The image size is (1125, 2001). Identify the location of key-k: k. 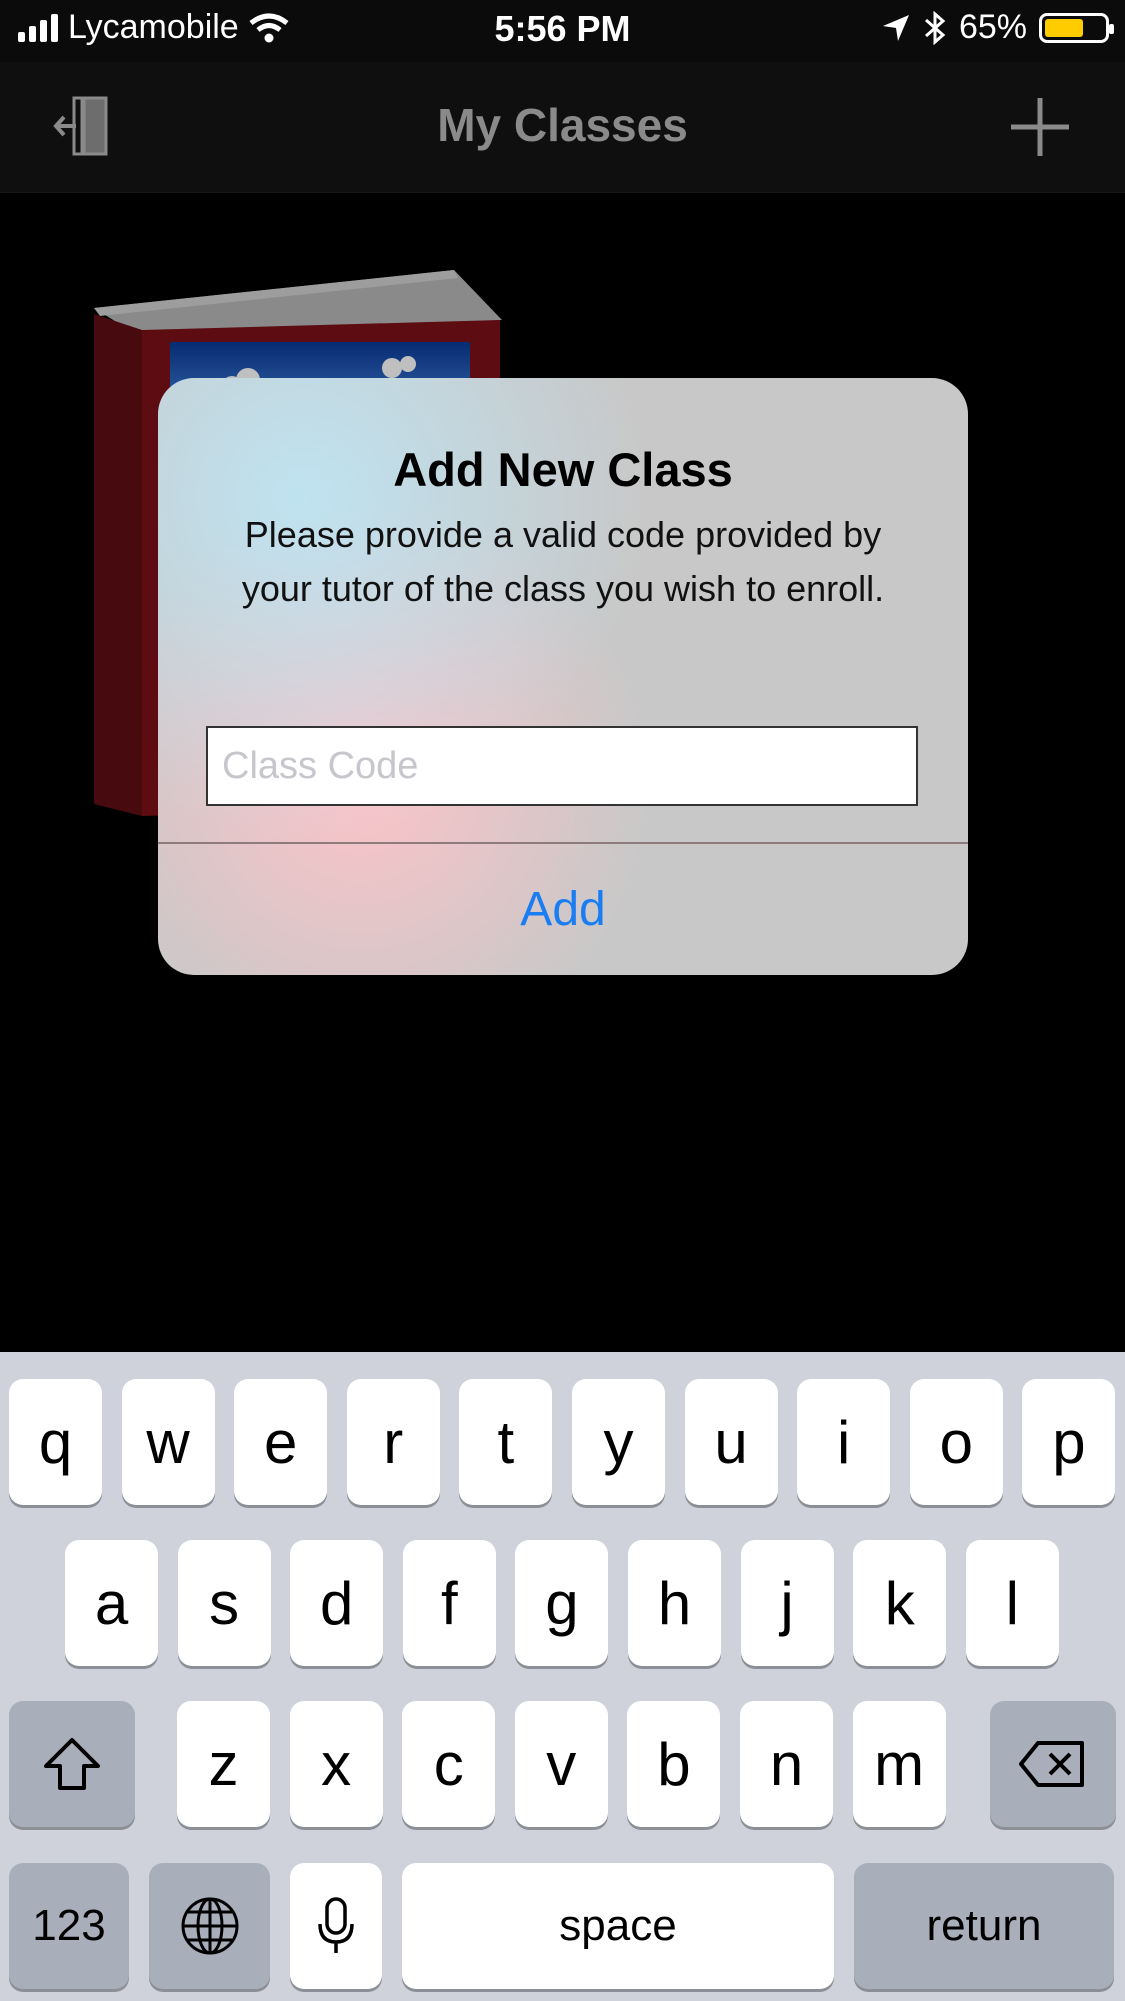
(900, 1603).